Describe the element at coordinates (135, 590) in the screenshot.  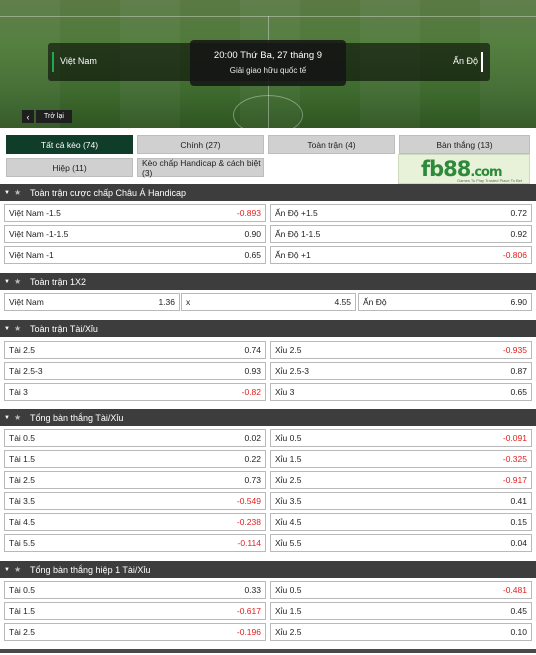
I see `odds-cell: Tài 0.5 0.33` at that location.